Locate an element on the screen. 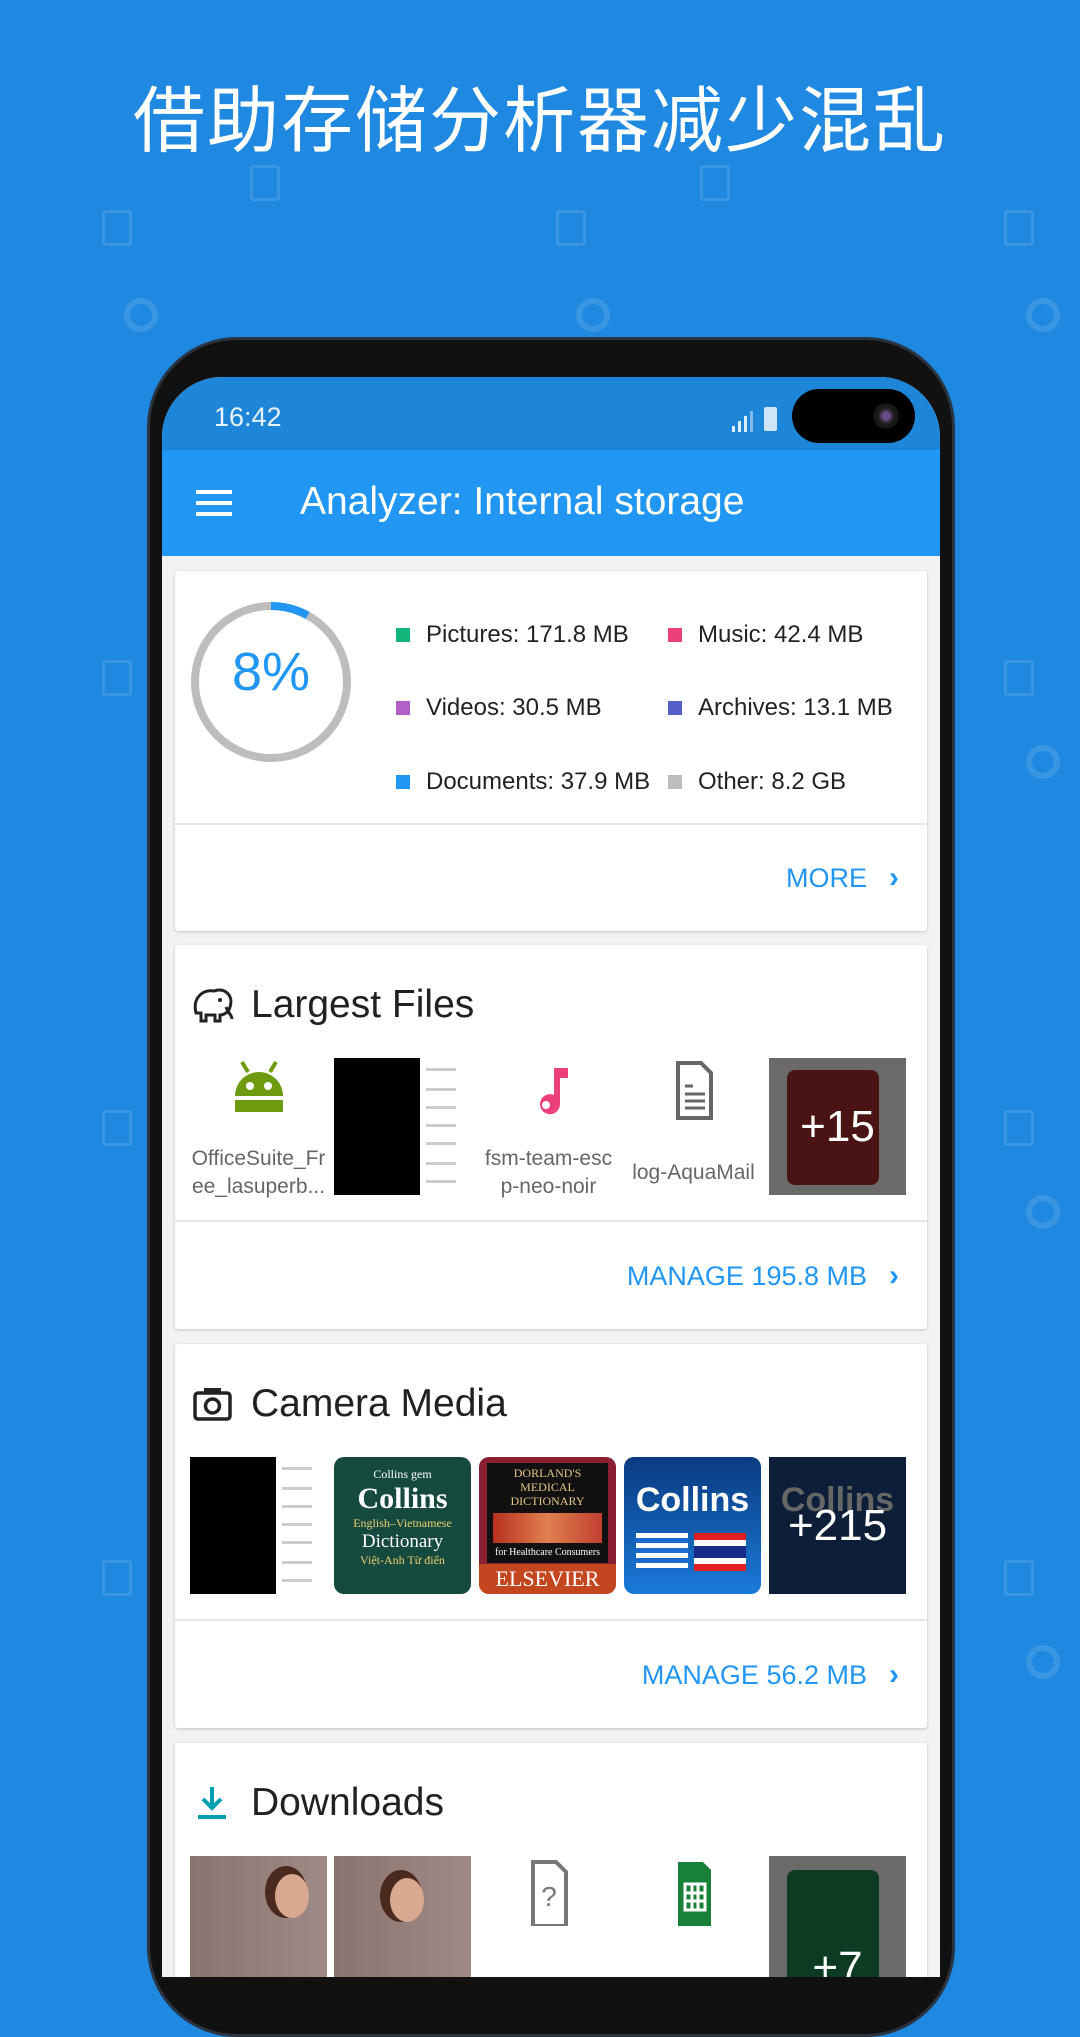 The height and width of the screenshot is (2037, 1080). file-name-line: fsm-team-esc is located at coordinates (548, 1158).